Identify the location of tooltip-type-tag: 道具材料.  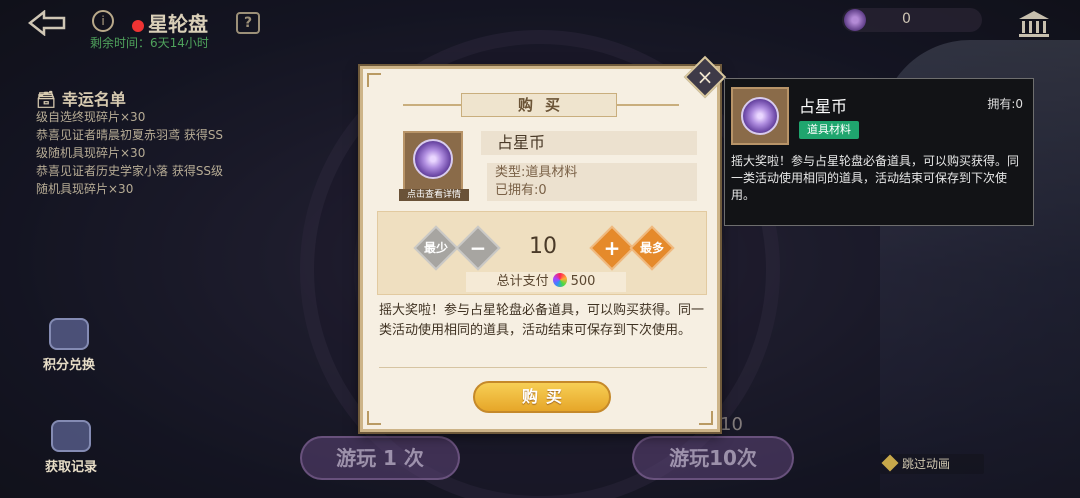
(829, 130).